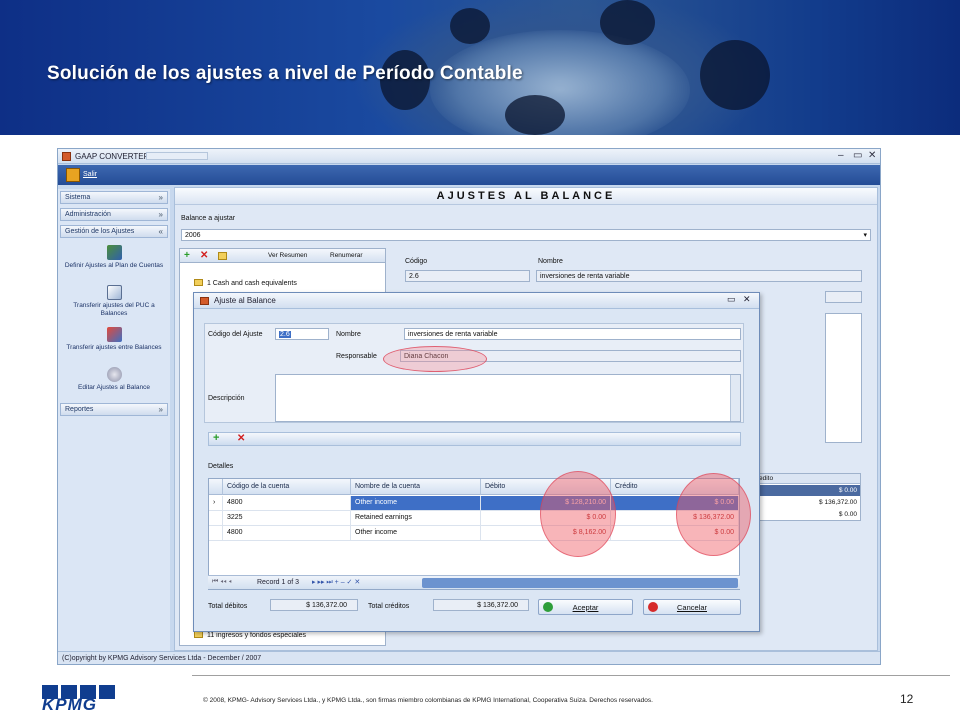  I want to click on codigo-ajuste-input: 2.6, so click(302, 334).